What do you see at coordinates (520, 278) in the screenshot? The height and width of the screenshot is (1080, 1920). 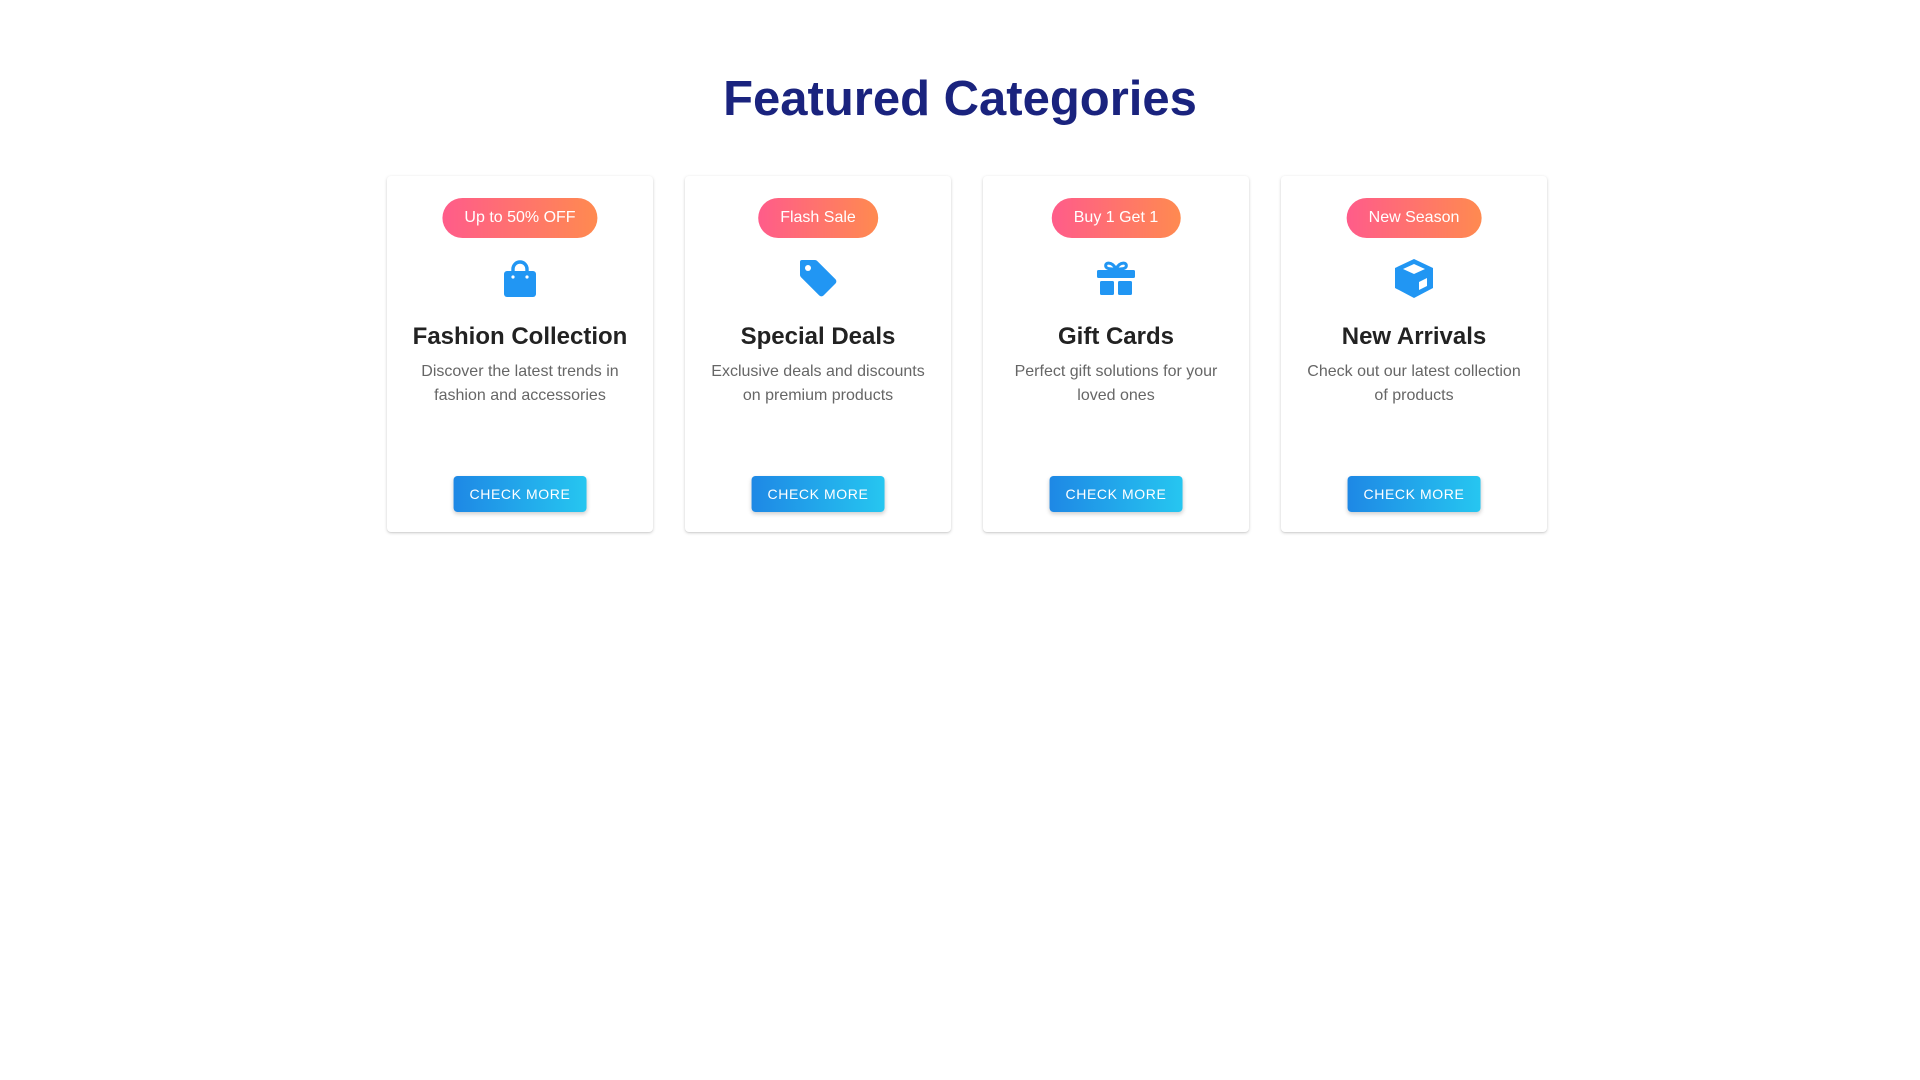 I see `shopping-bag-icon` at bounding box center [520, 278].